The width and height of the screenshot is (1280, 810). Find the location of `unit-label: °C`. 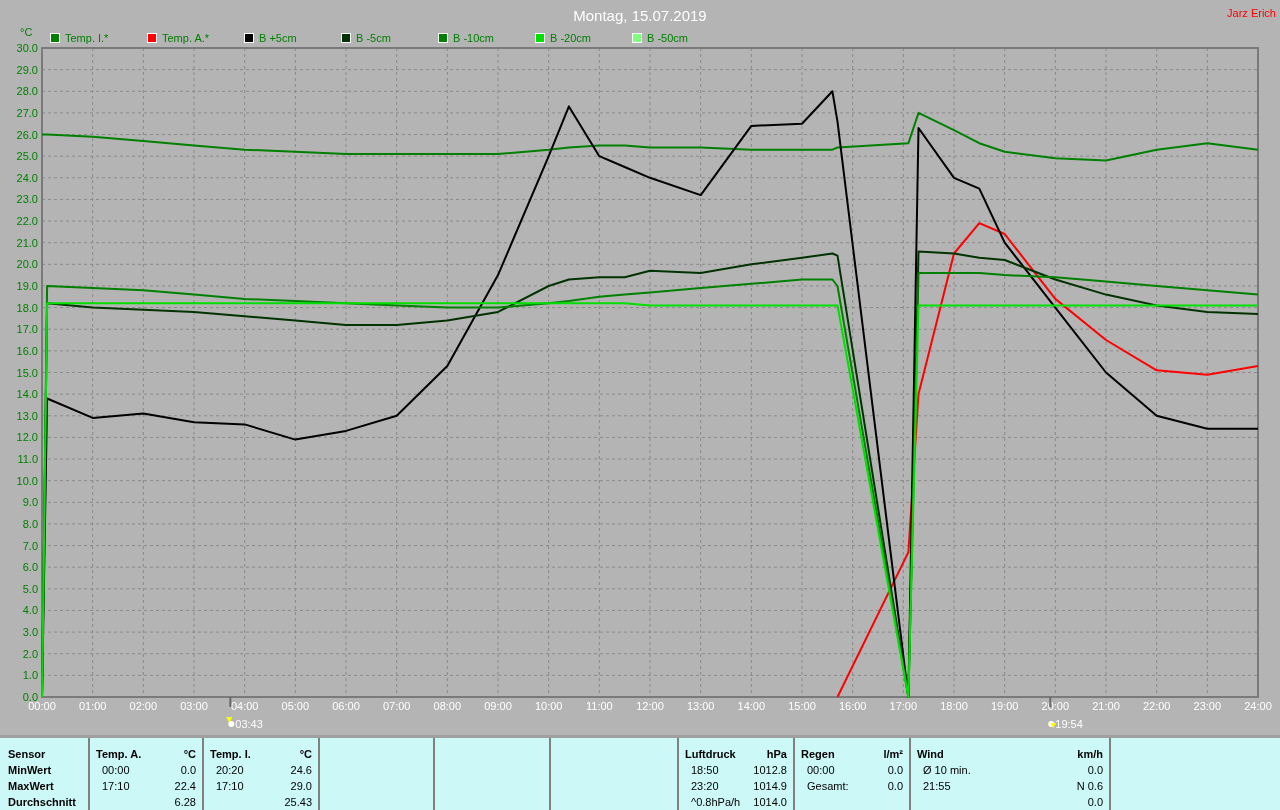

unit-label: °C is located at coordinates (26, 32).